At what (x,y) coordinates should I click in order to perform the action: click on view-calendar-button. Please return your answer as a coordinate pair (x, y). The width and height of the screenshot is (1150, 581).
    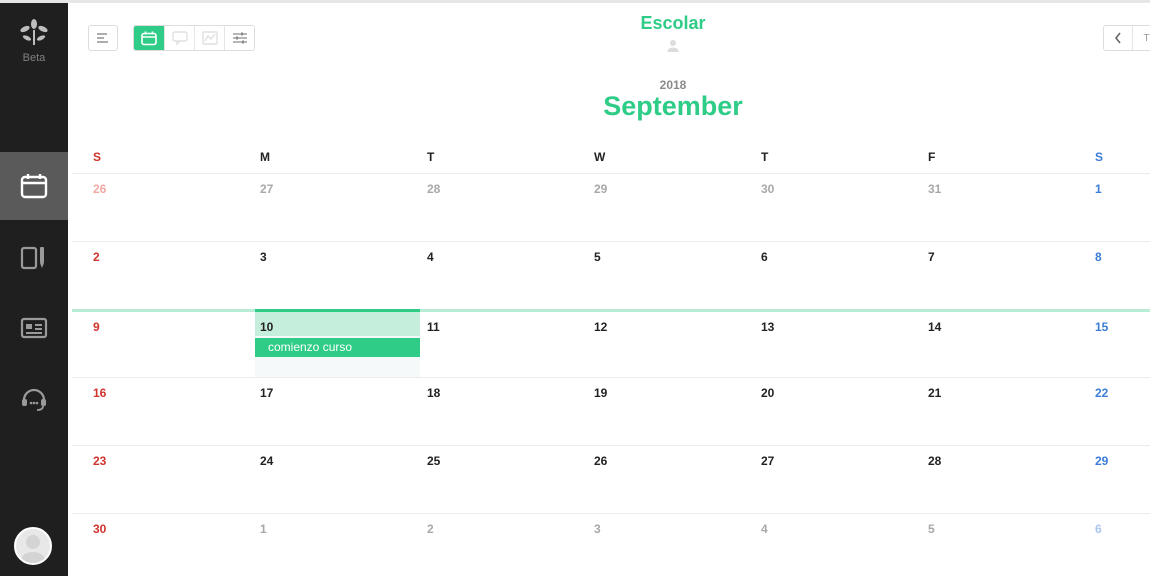
    Looking at the image, I should click on (149, 38).